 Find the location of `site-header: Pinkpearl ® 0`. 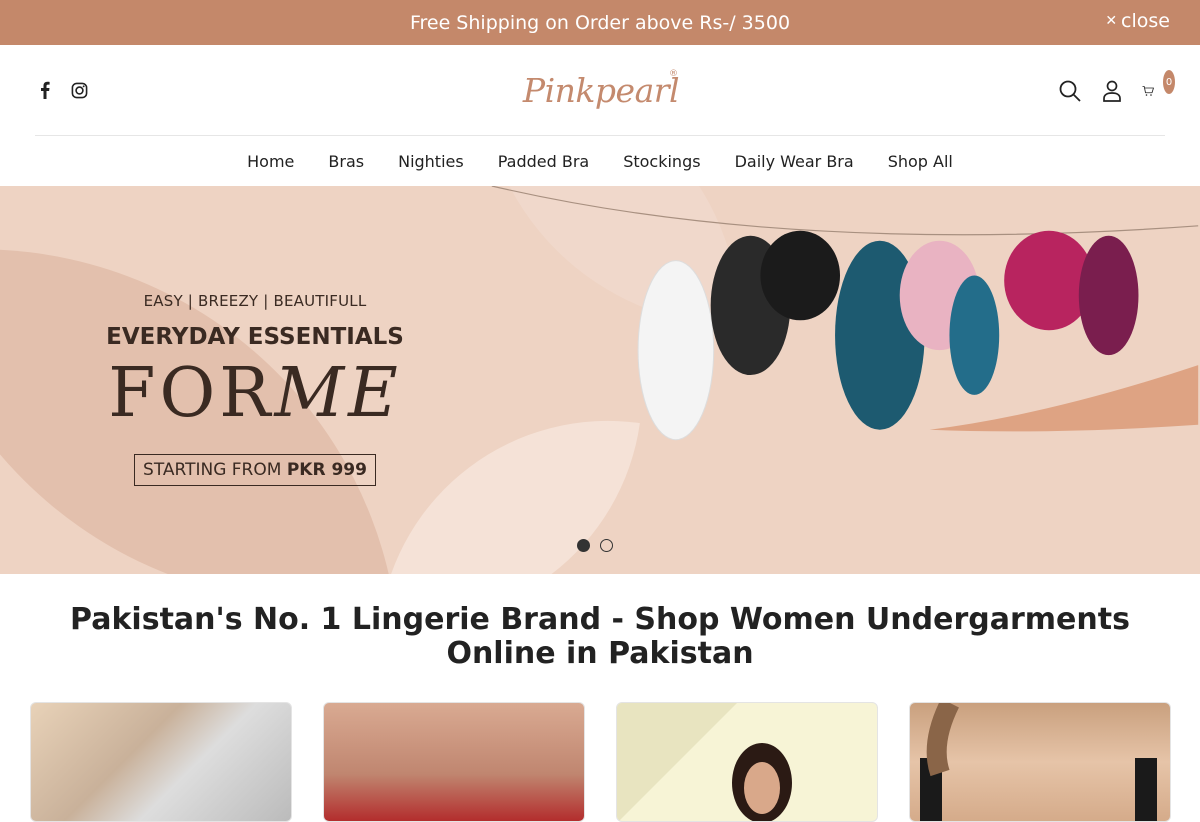

site-header: Pinkpearl ® 0 is located at coordinates (600, 90).